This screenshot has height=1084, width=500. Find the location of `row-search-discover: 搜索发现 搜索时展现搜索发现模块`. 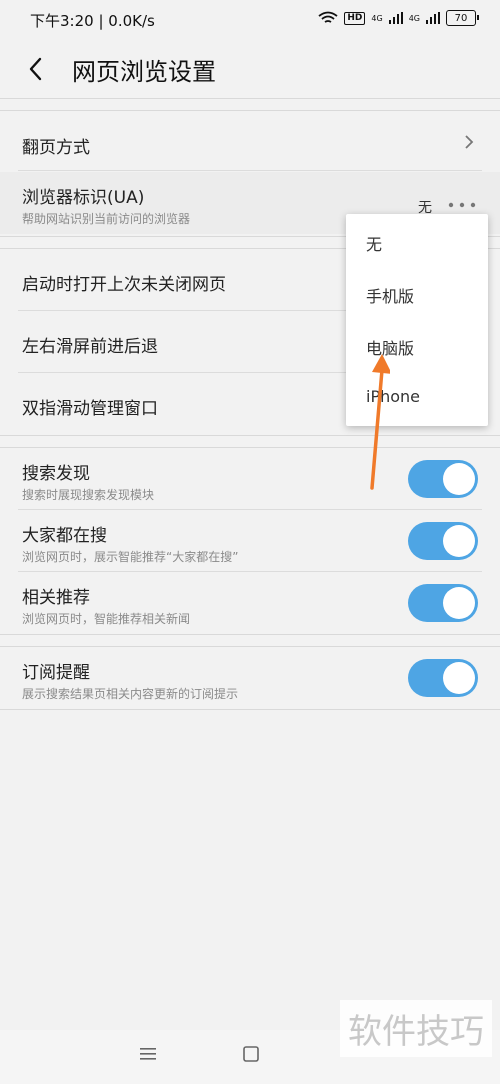

row-search-discover: 搜索发现 搜索时展现搜索发现模块 is located at coordinates (250, 479).